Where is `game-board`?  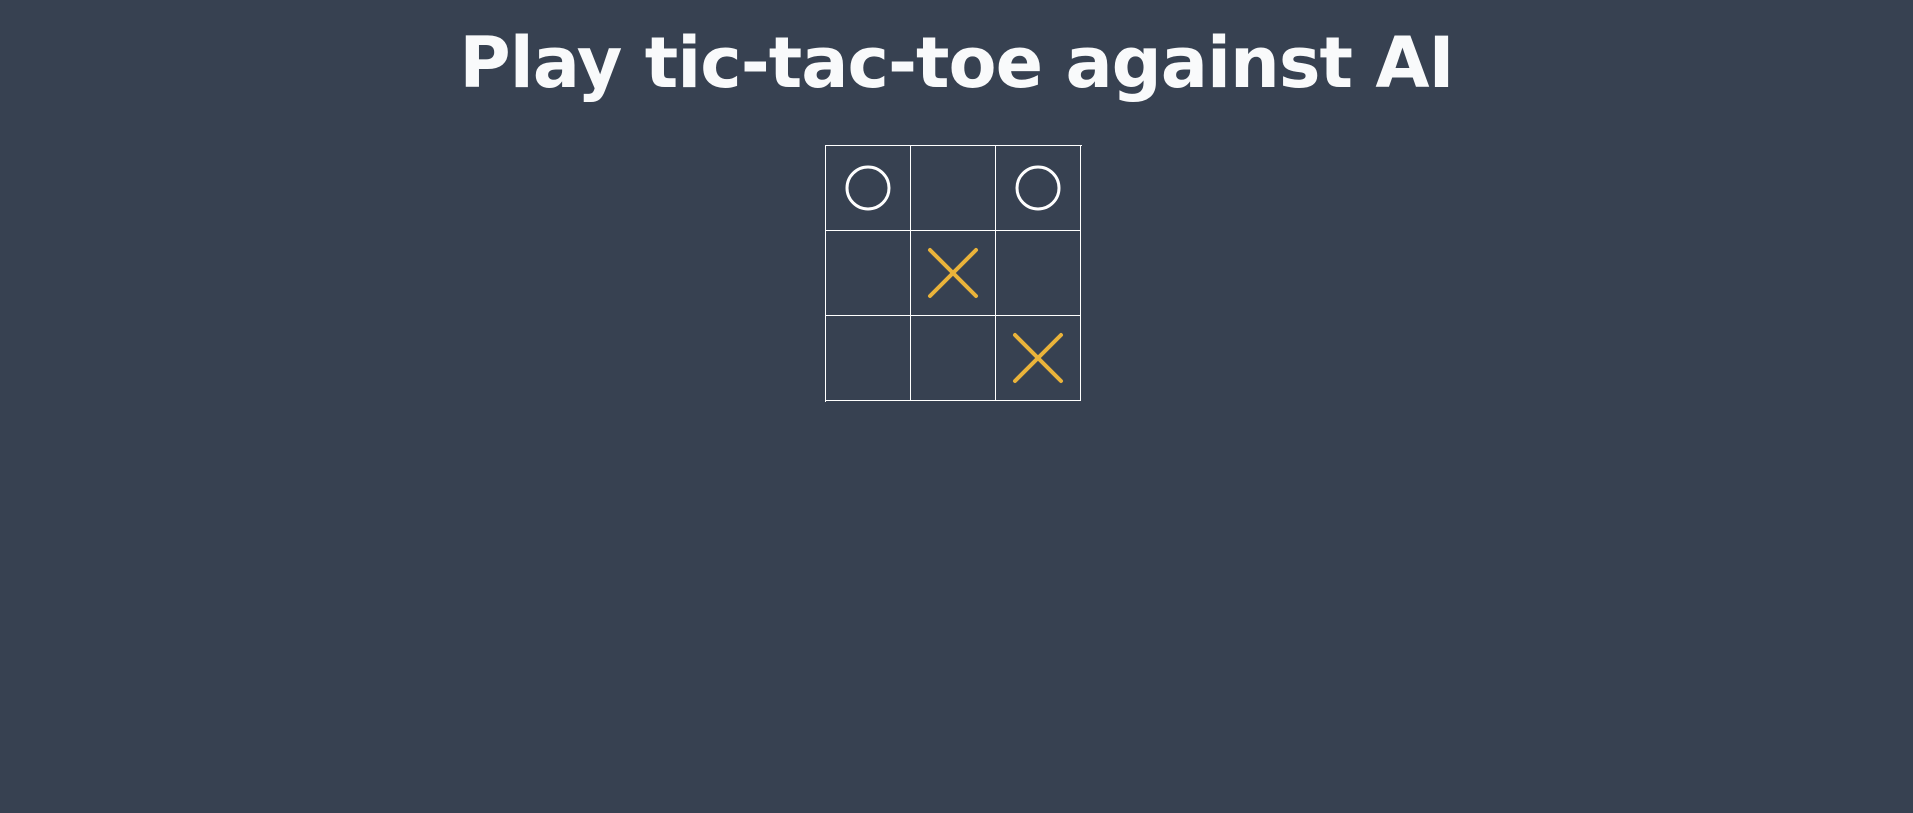
game-board is located at coordinates (953, 273).